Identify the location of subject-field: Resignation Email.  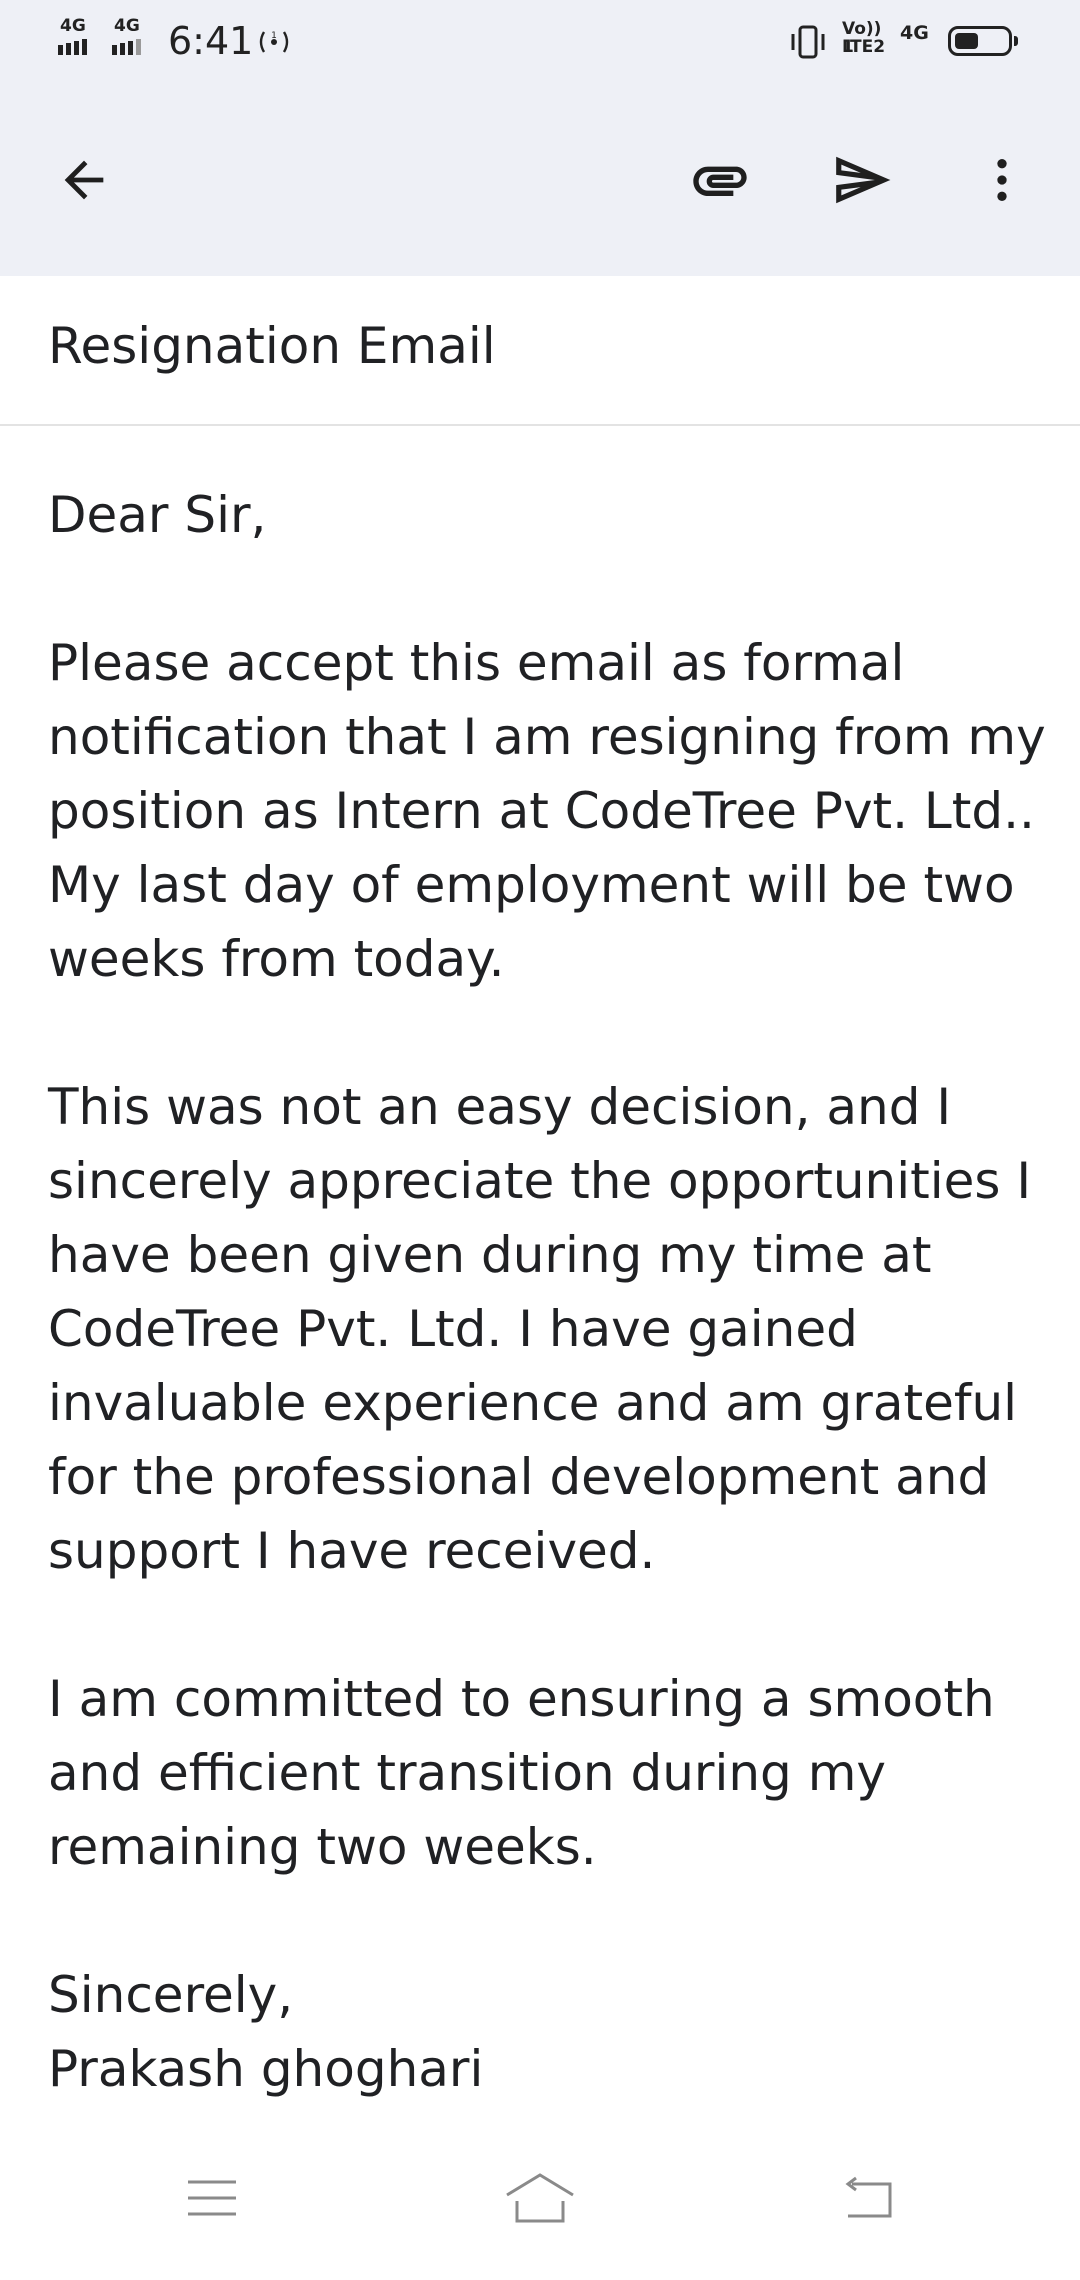
(540, 346).